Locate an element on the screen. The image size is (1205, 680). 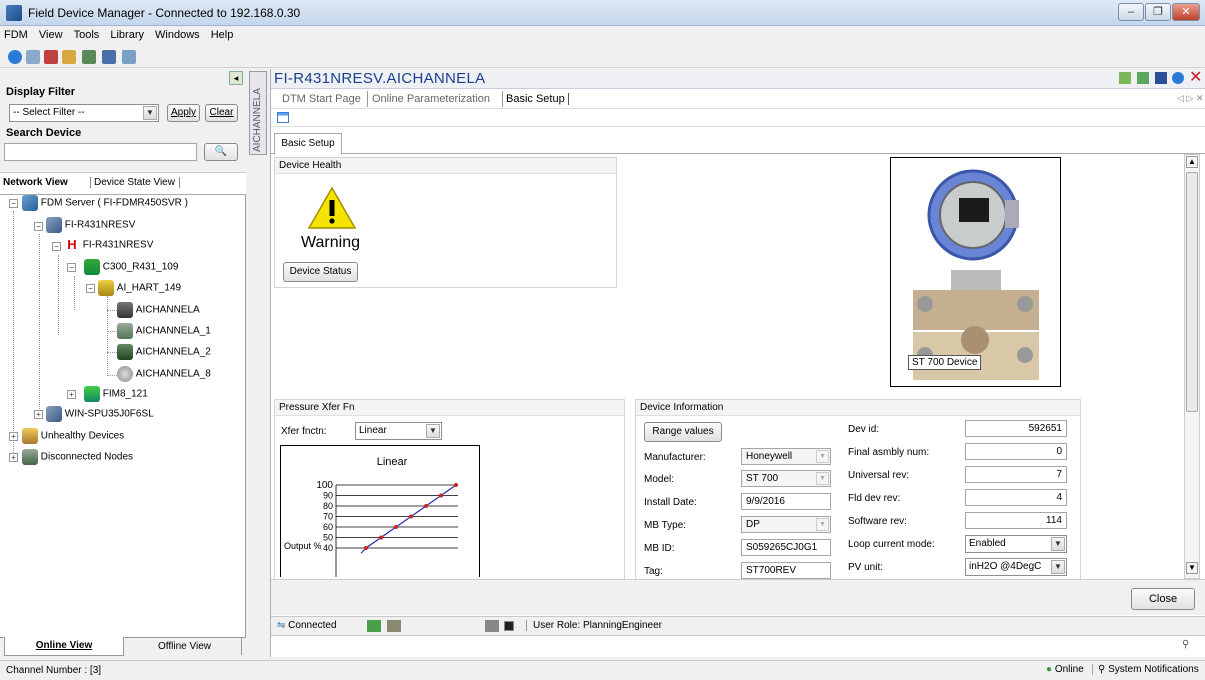
install-date-field: 9/9/2016 is located at coordinates (786, 501).